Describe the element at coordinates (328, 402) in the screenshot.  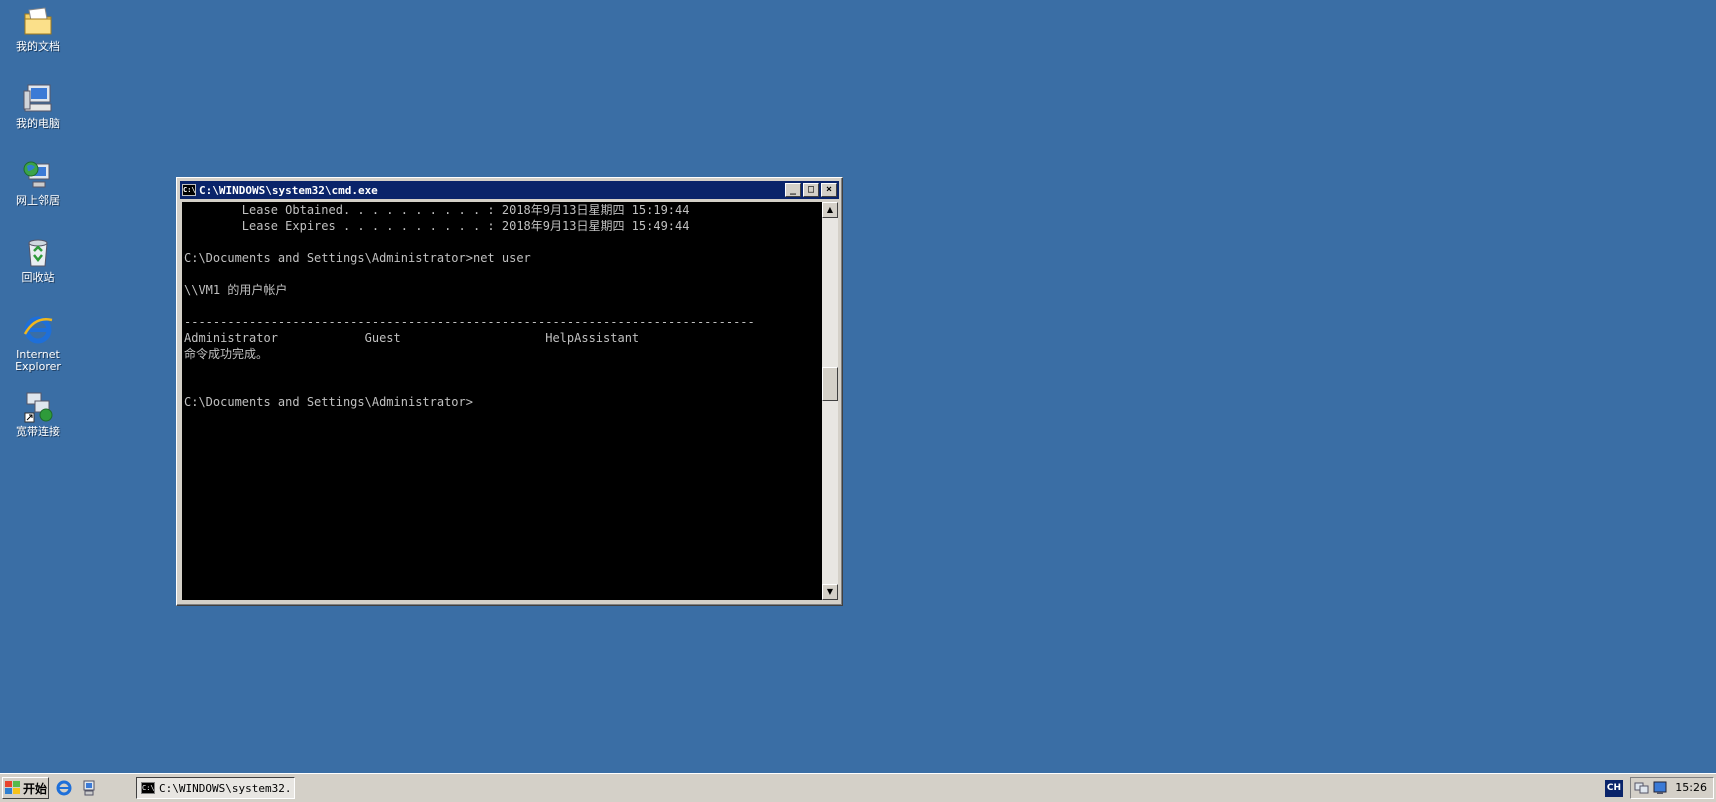
I see `console-line: C:\Documents and Settings\Administrator>` at that location.